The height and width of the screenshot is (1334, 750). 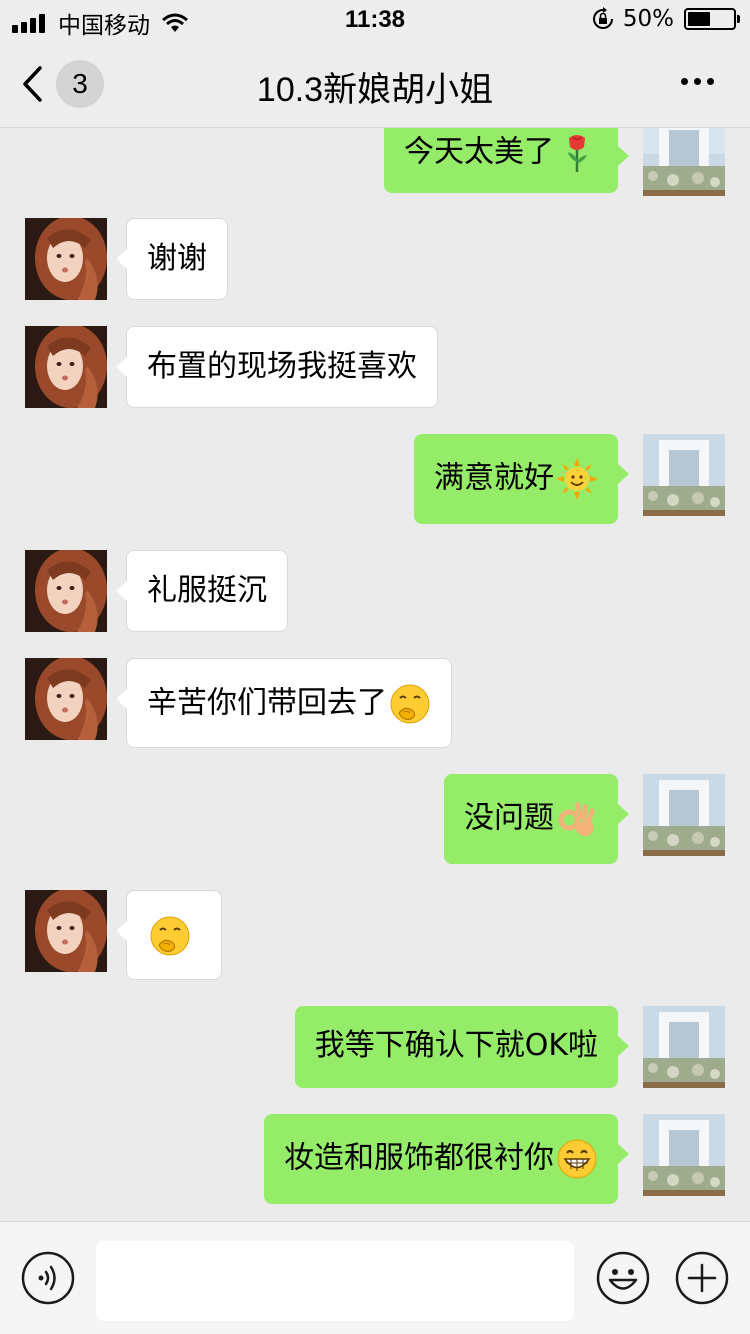 I want to click on nav-bar: 3 10.3新娘胡小姐, so click(x=375, y=84).